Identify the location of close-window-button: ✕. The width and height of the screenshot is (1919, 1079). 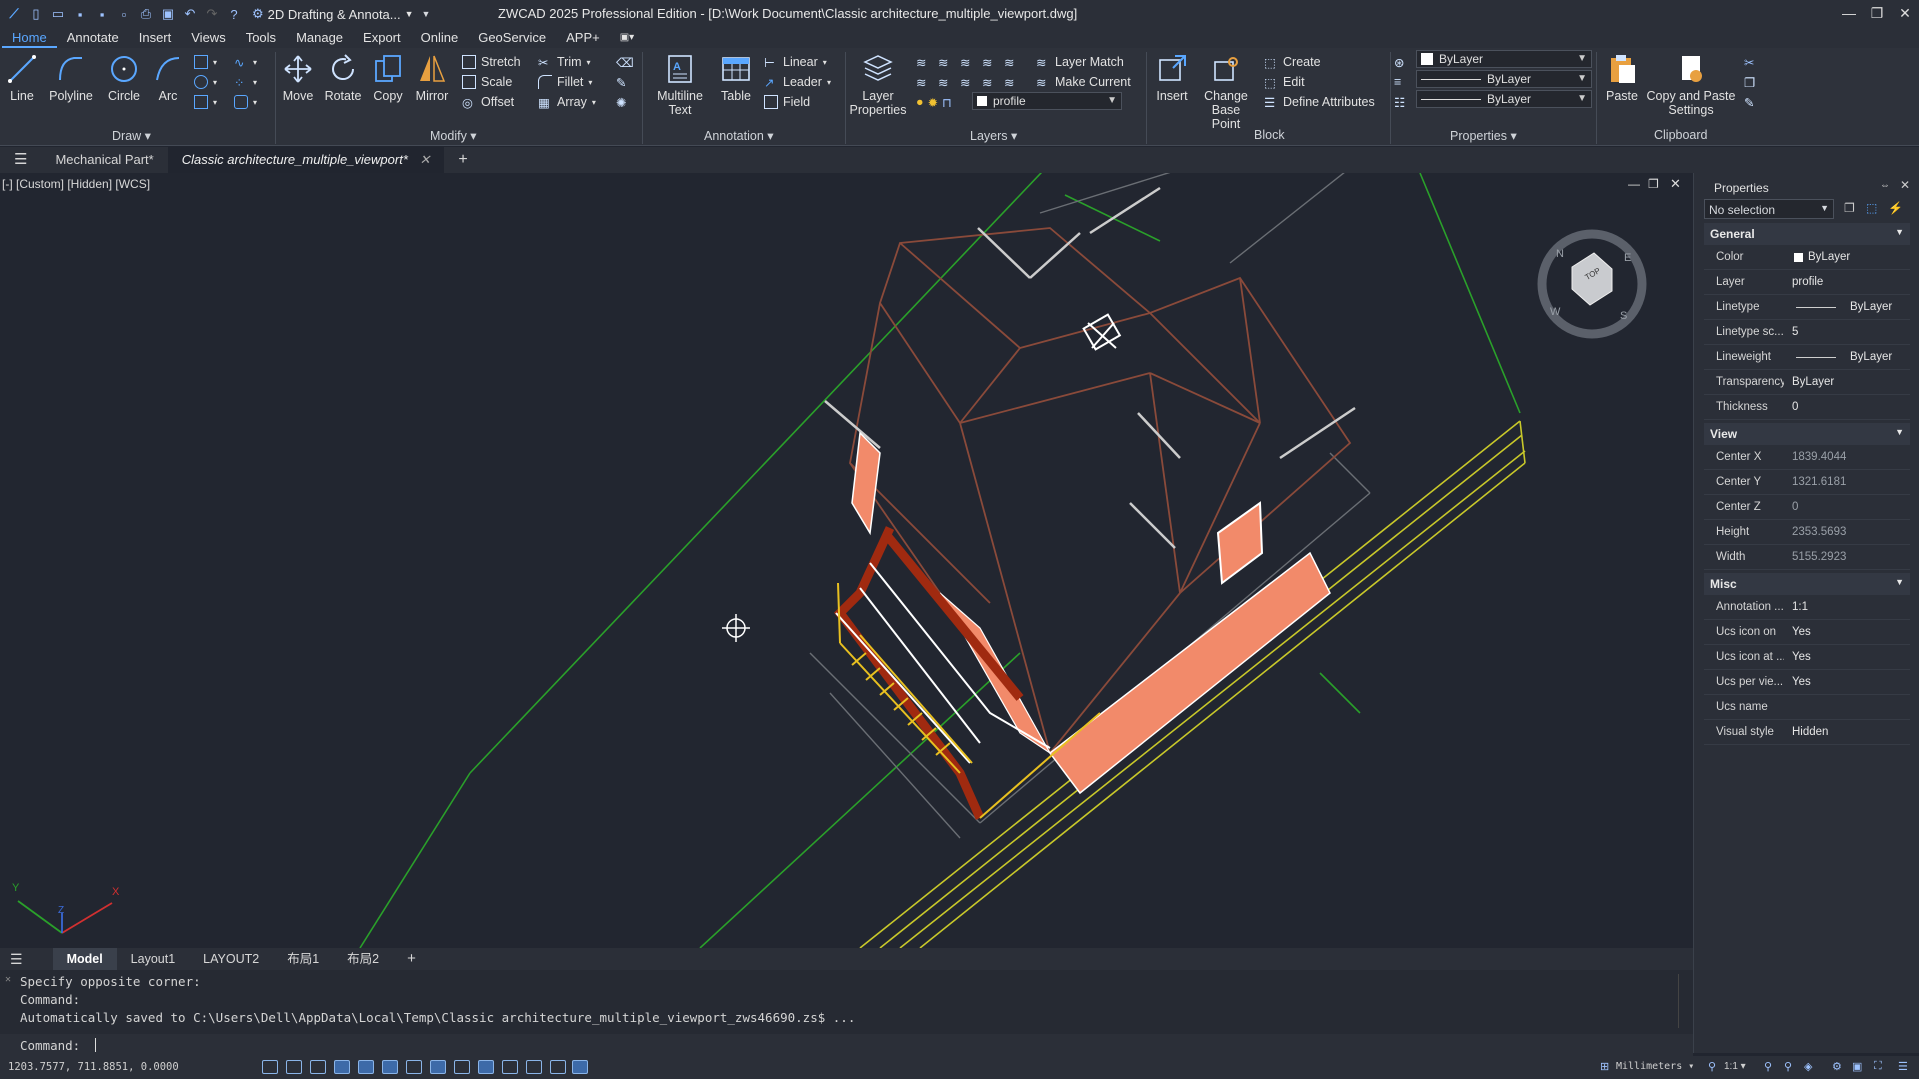
(1905, 13).